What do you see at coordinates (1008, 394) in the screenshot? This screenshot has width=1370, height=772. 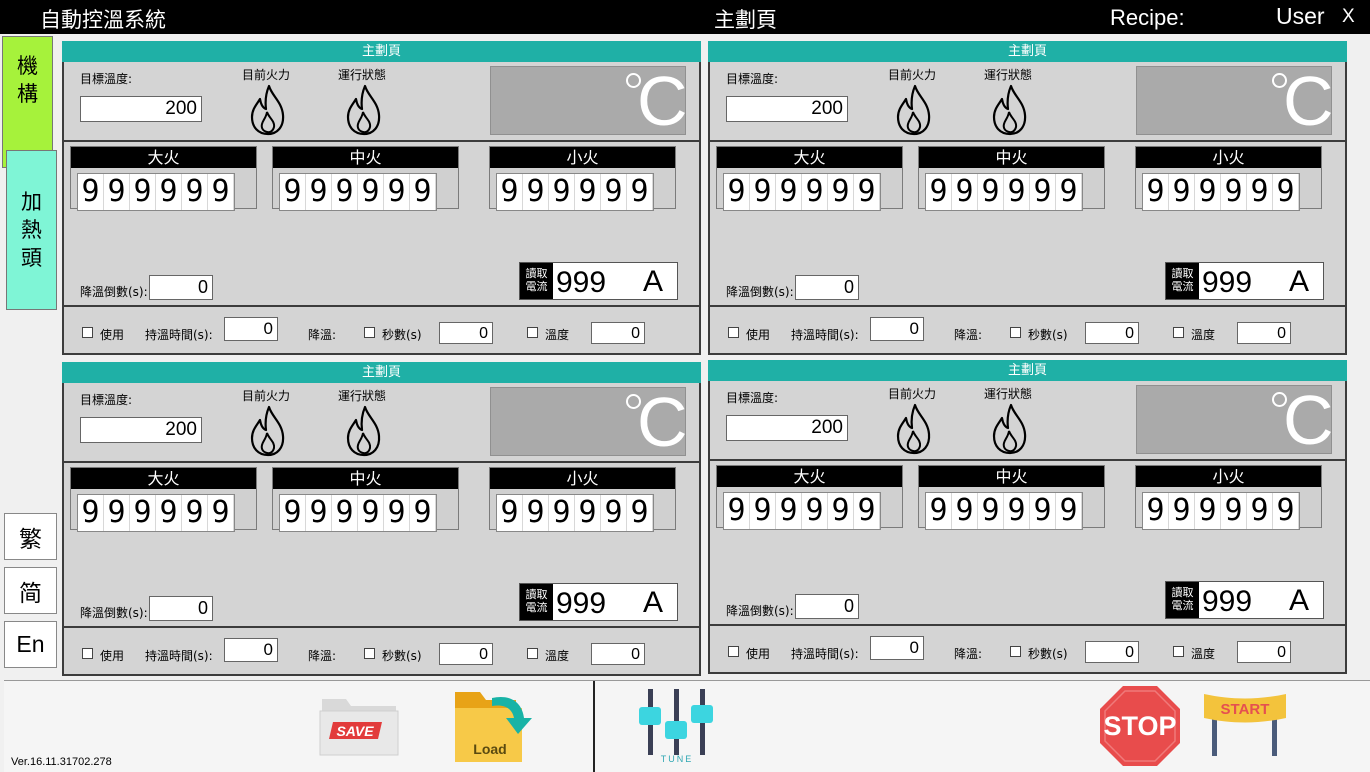 I see `run-status-label: 運行狀態` at bounding box center [1008, 394].